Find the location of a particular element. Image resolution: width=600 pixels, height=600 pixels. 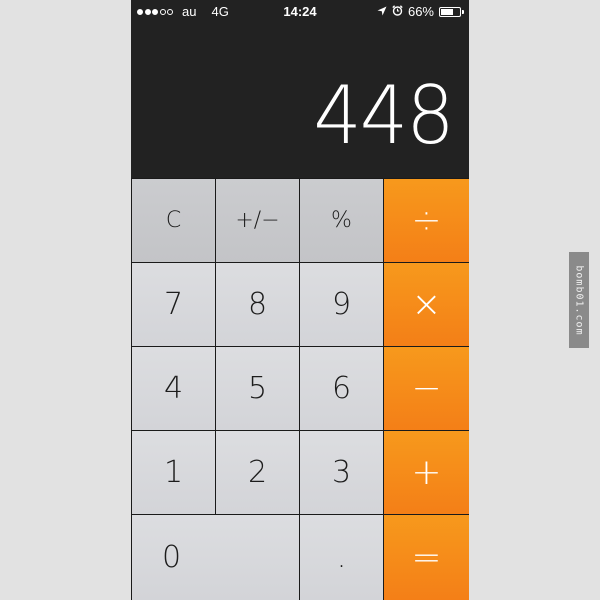

equals-button: = is located at coordinates (426, 557).